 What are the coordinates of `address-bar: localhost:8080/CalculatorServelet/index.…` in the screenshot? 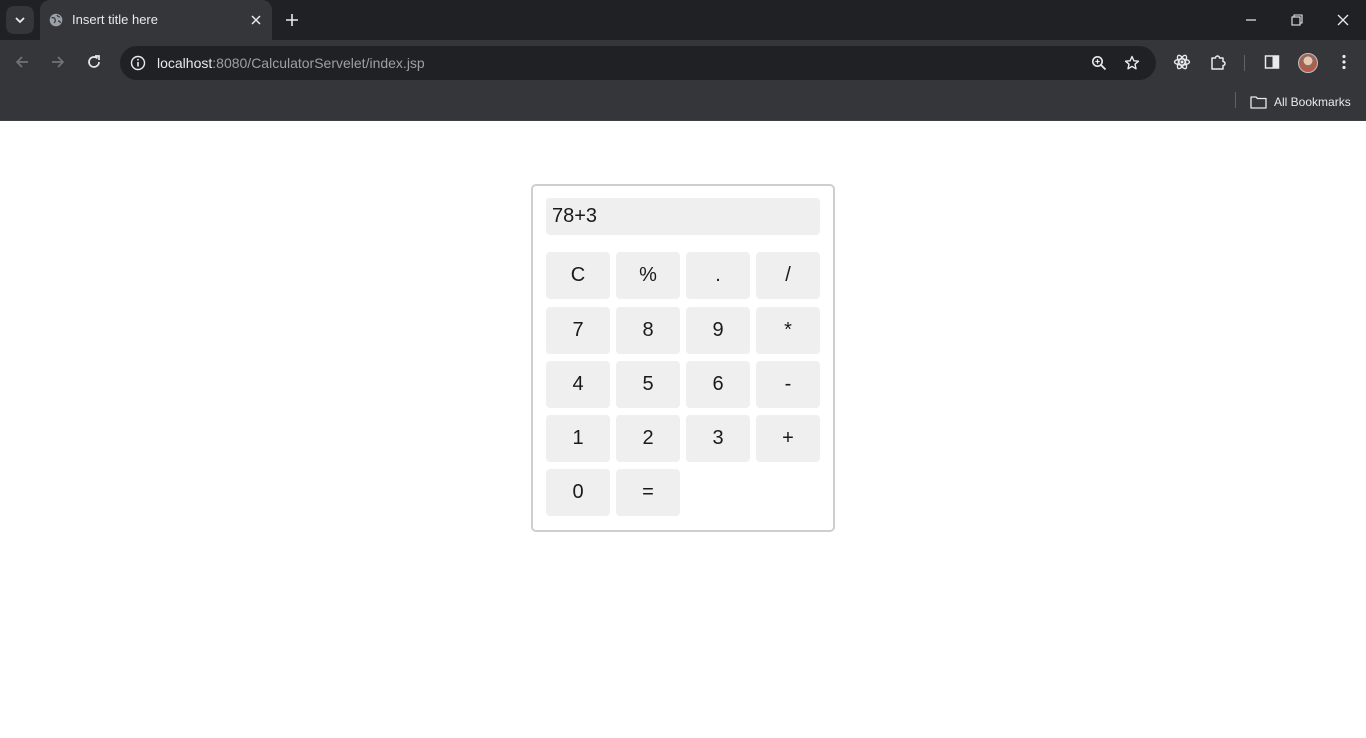 It's located at (638, 63).